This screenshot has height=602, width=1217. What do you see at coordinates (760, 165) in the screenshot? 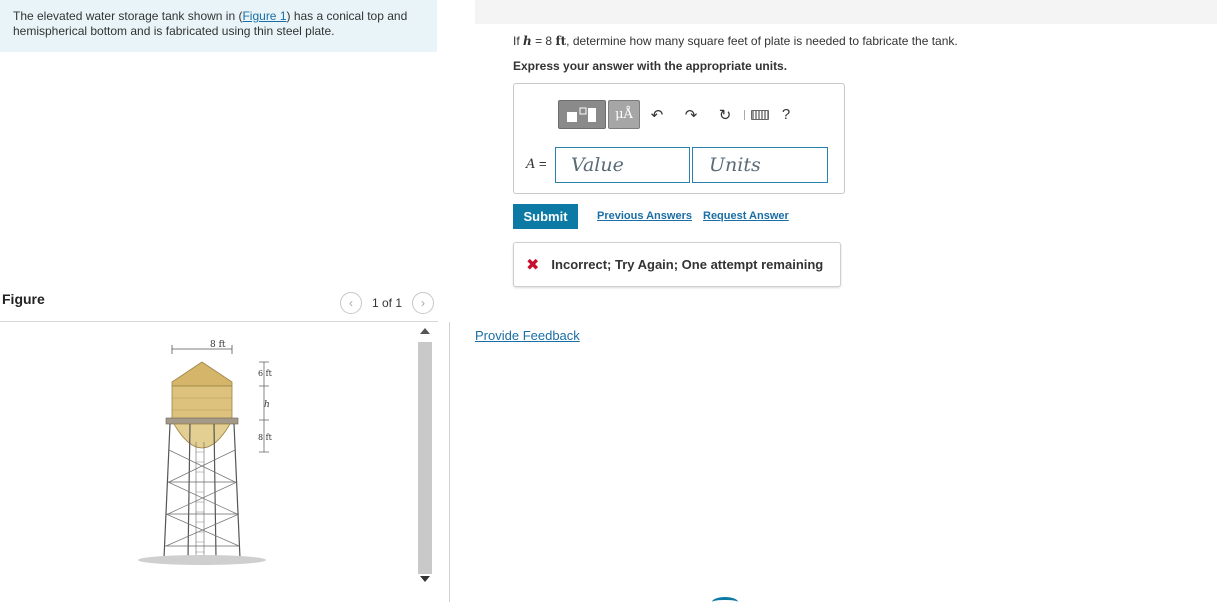
I see `units-input` at bounding box center [760, 165].